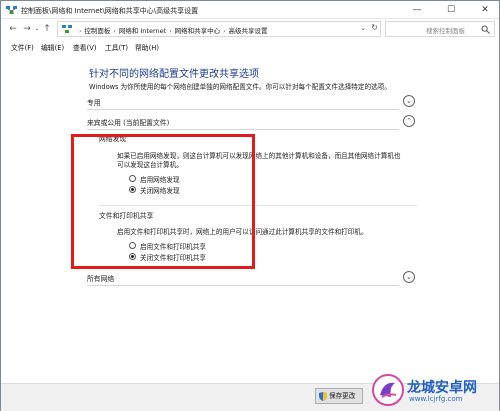  I want to click on chevron-up-icon: ⌃, so click(409, 121).